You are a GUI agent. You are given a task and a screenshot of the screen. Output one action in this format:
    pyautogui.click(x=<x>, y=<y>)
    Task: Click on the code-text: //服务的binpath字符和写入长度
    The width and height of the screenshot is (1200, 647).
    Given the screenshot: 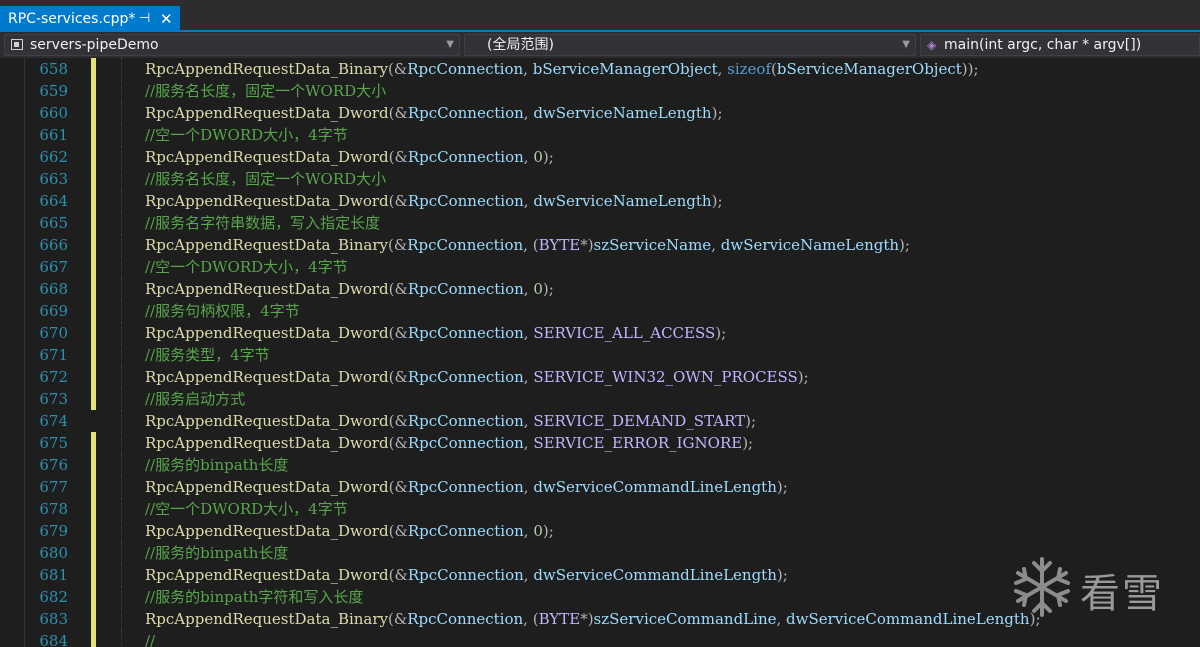 What is the action you would take?
    pyautogui.click(x=254, y=597)
    